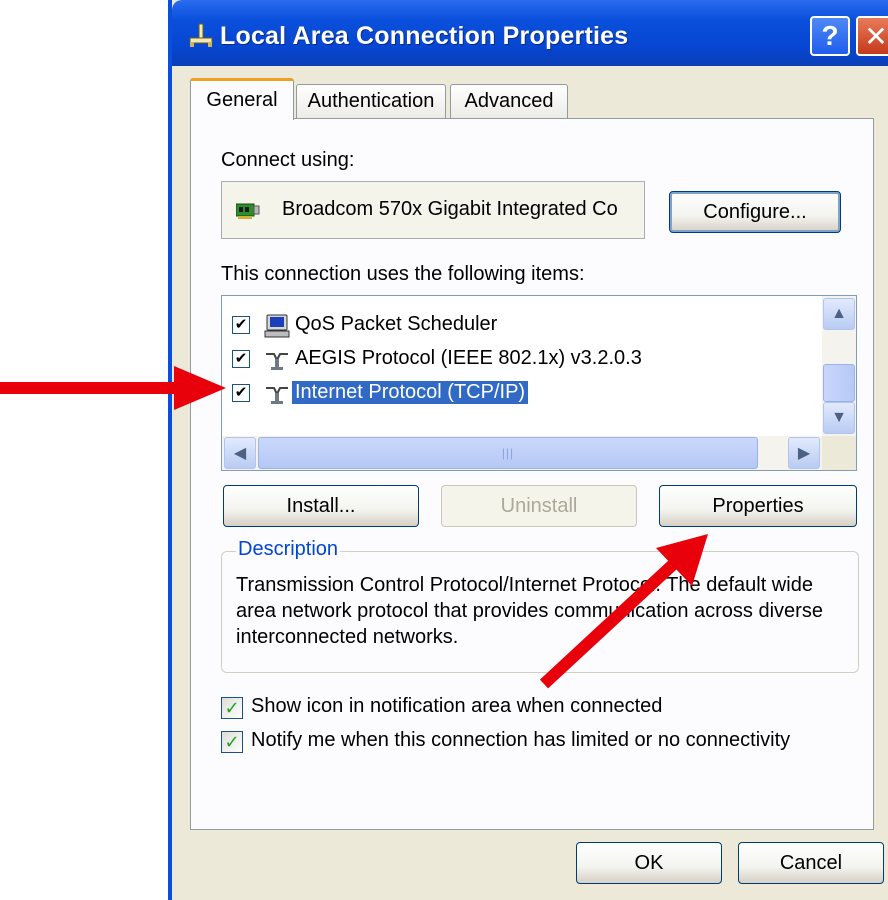 This screenshot has width=888, height=900. Describe the element at coordinates (232, 742) in the screenshot. I see `notify-checkbox: ✓` at that location.